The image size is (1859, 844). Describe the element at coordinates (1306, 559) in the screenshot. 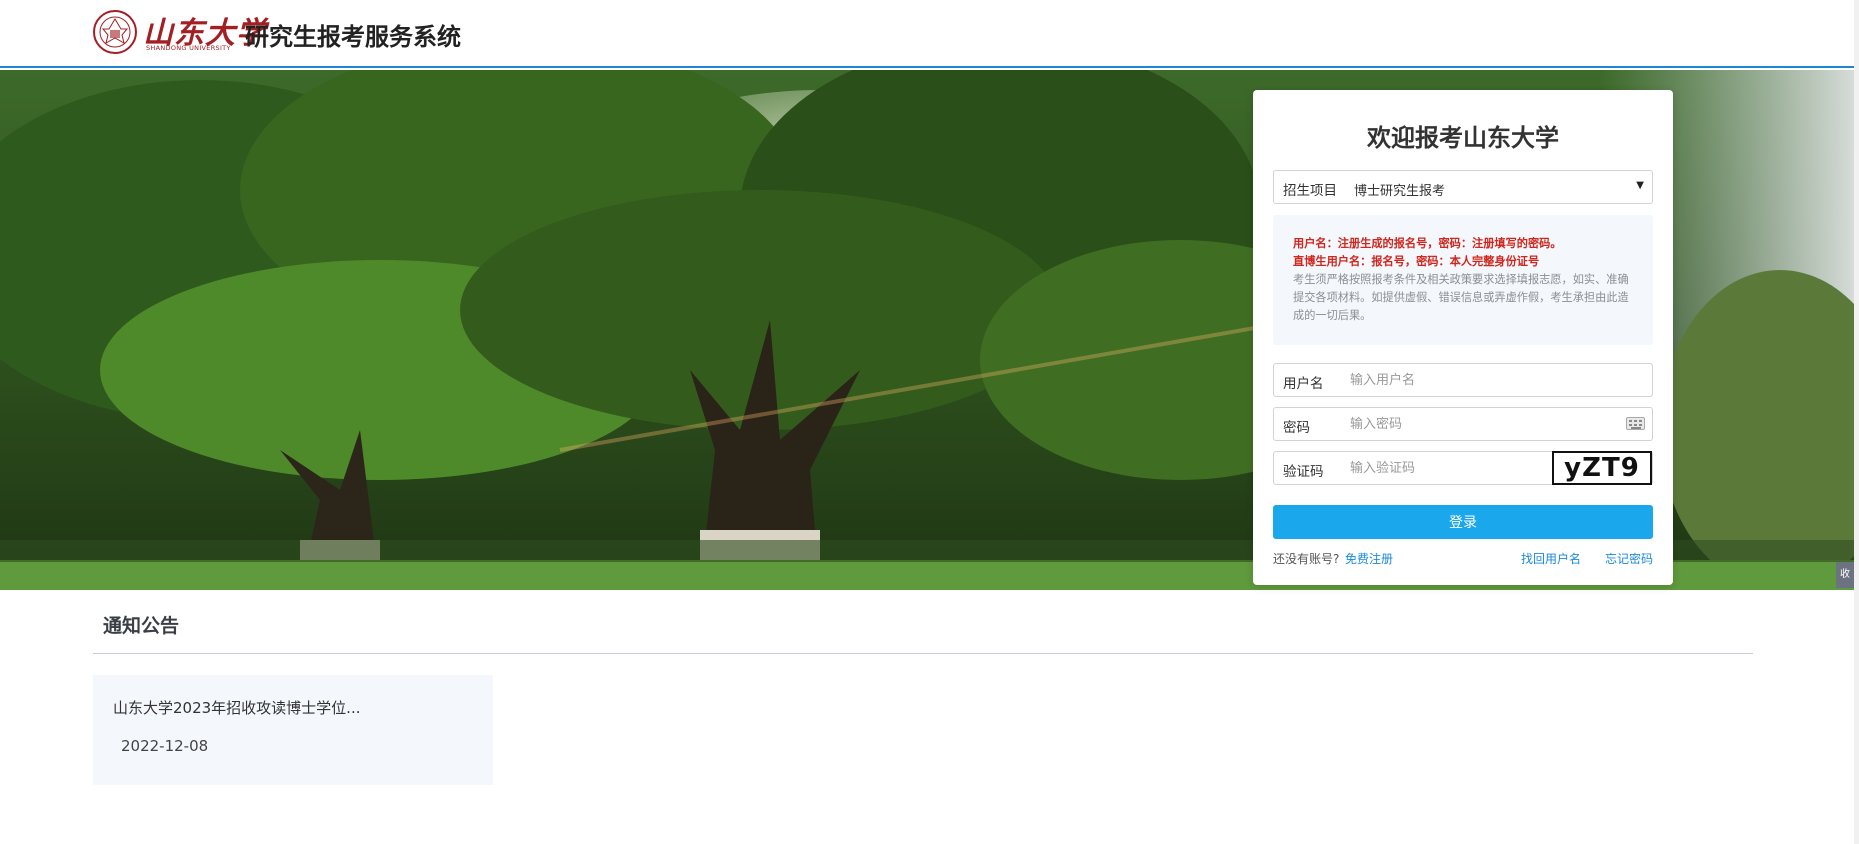

I see `no-account-text: 还没有账号?` at that location.